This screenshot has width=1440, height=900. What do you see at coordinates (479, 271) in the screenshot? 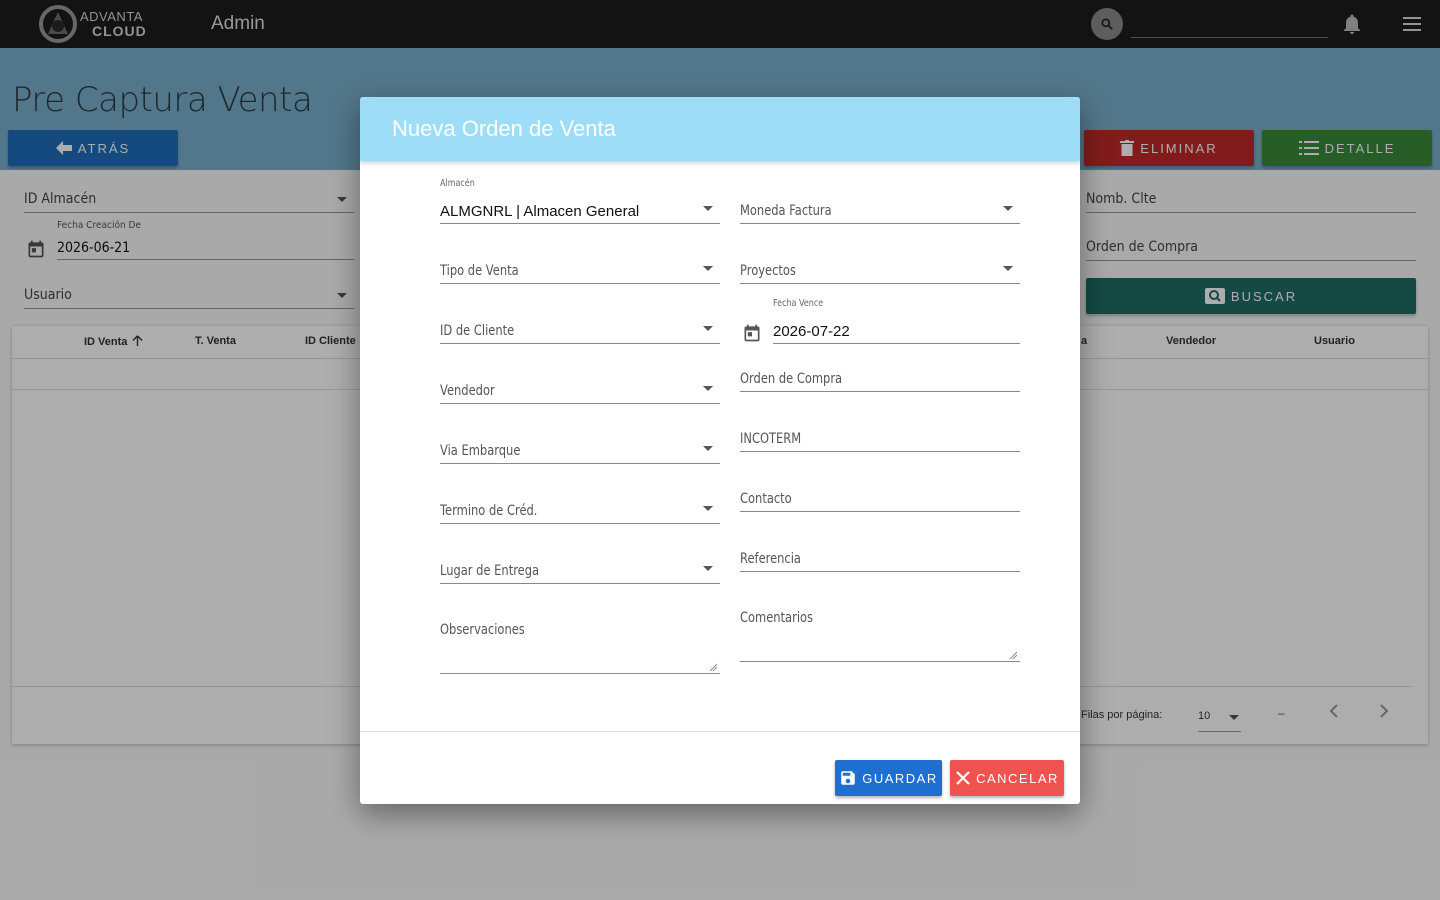
I see `tipo-venta-label: Tipo de Venta` at bounding box center [479, 271].